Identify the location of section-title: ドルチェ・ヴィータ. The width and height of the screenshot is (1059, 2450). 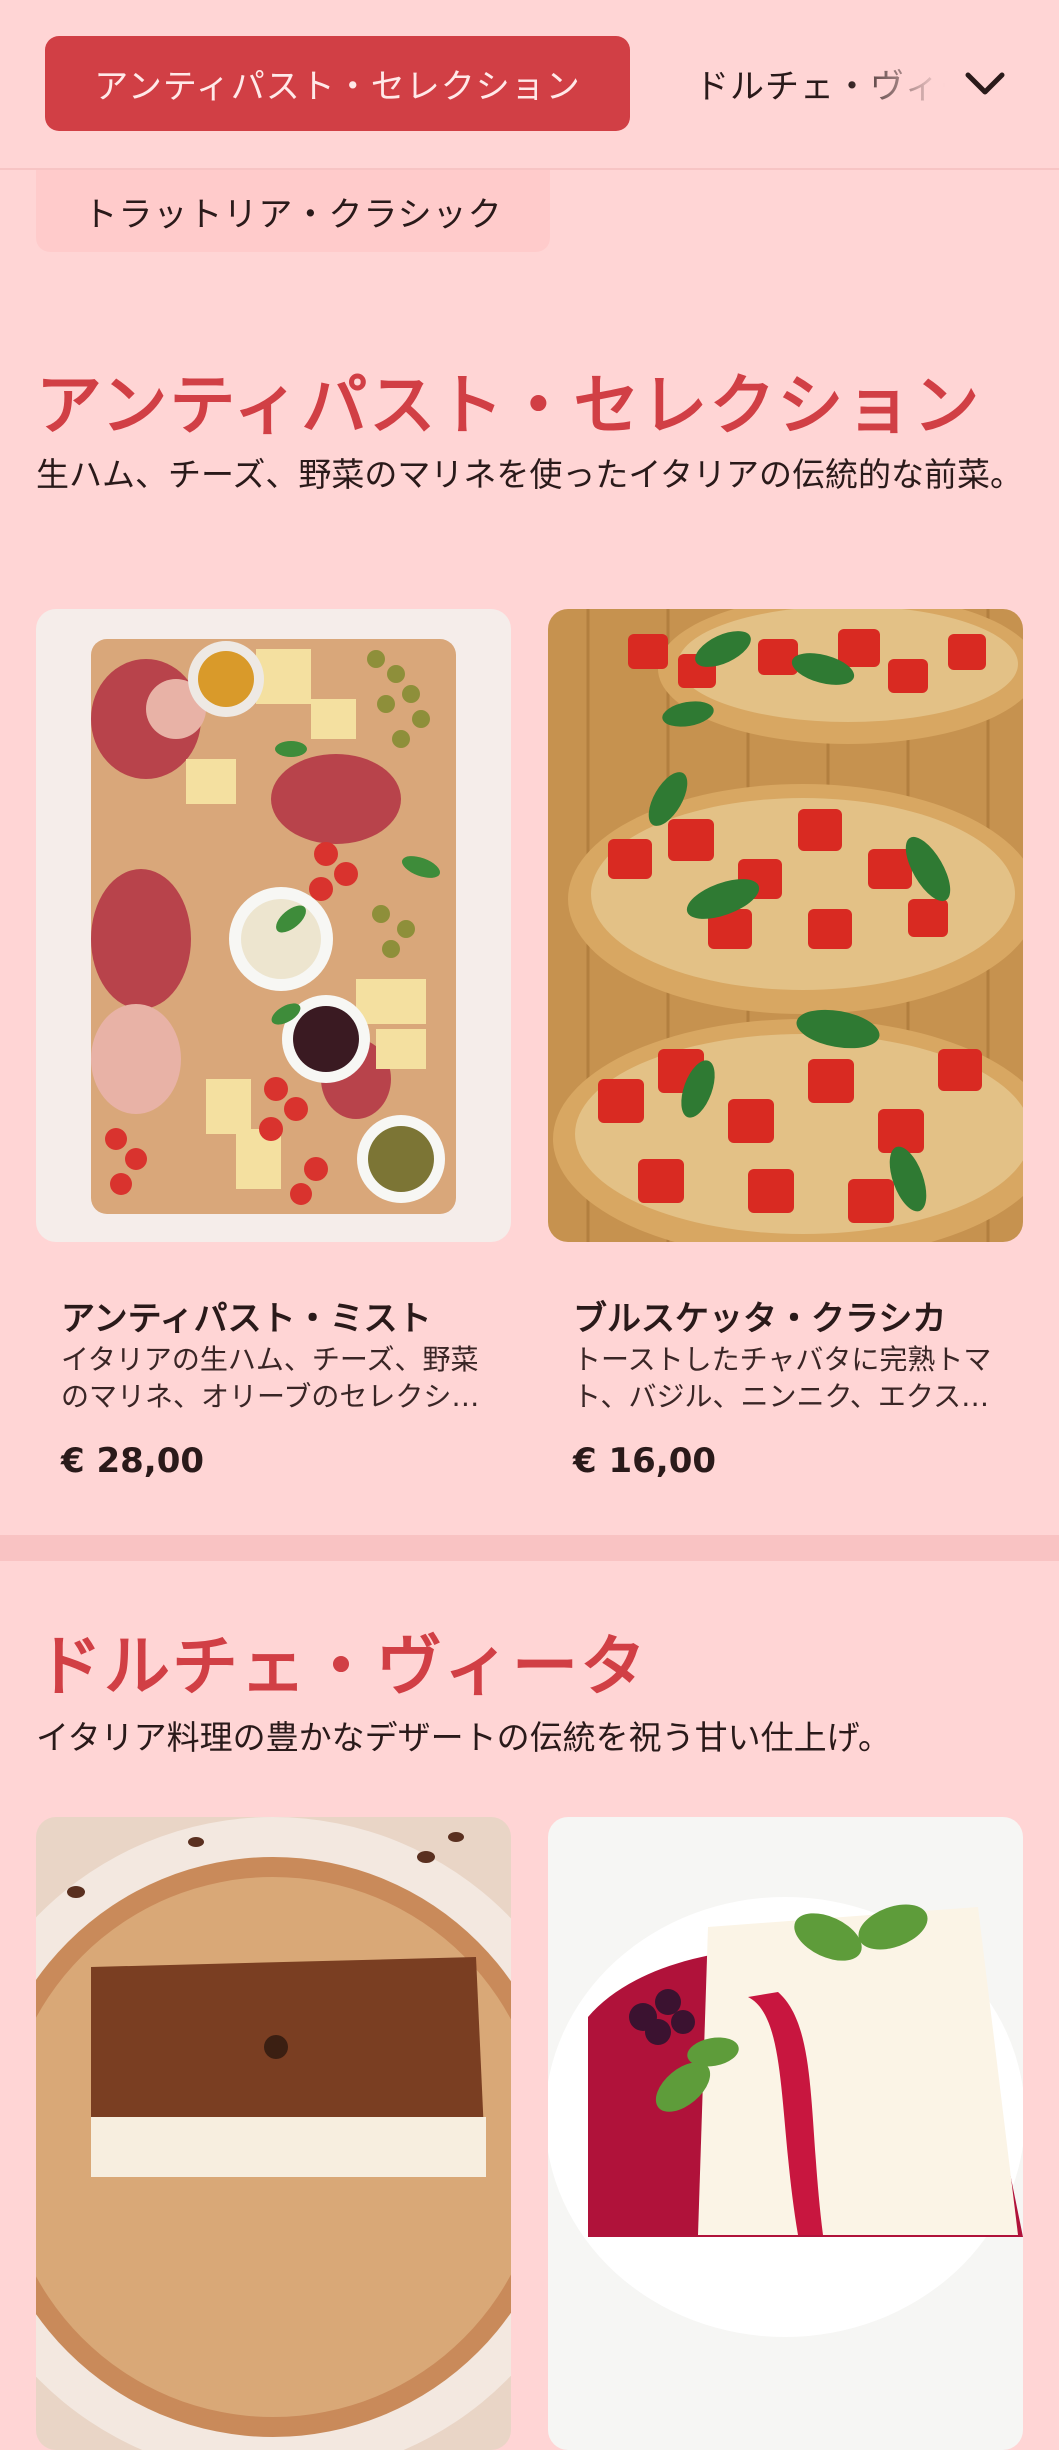
(342, 1666).